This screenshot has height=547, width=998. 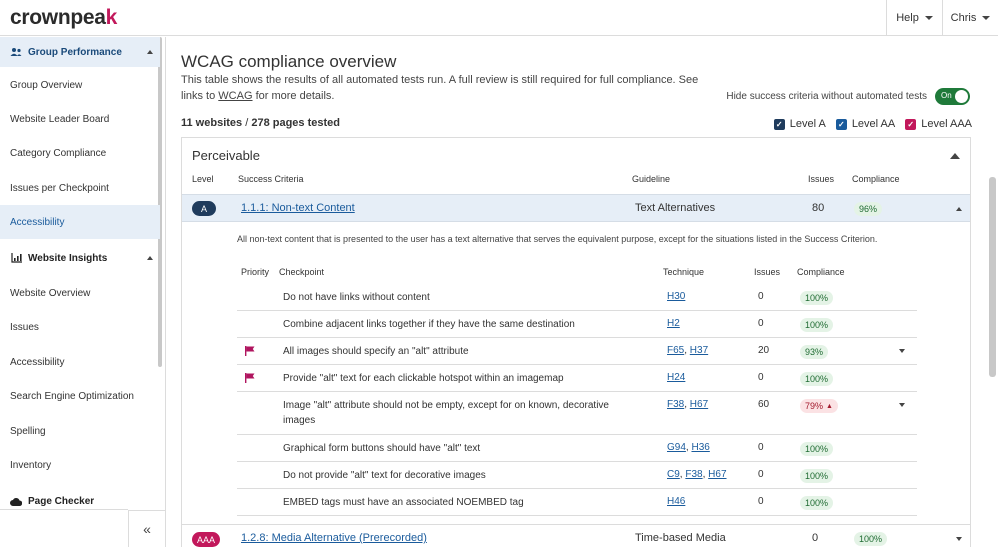 I want to click on sidebar-item-issues-per-checkpoint: Issues per Checkpoint, so click(x=80, y=188).